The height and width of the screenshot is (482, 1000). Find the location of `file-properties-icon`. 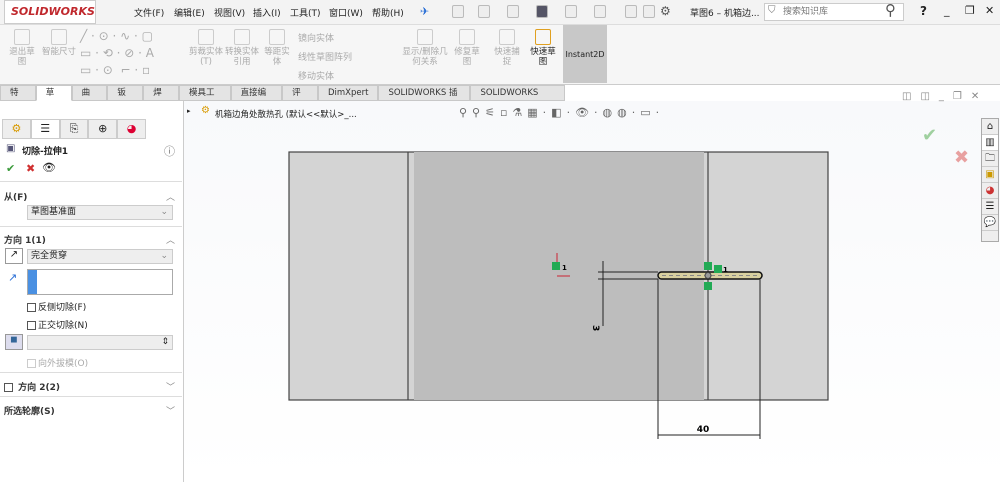

file-properties-icon is located at coordinates (649, 11).